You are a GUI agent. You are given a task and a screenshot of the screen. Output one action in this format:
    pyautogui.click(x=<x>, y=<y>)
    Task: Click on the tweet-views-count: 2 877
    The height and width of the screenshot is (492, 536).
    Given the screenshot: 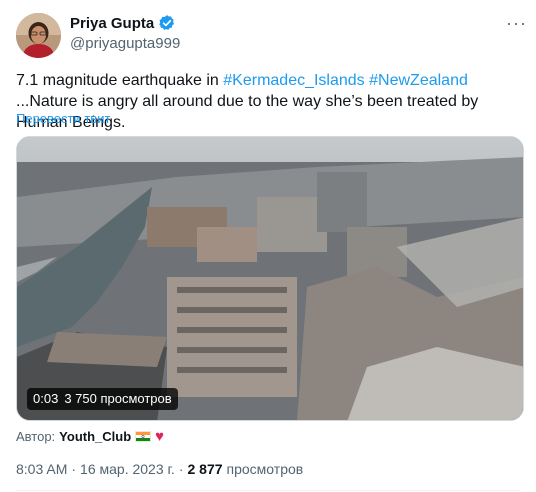 What is the action you would take?
    pyautogui.click(x=205, y=469)
    